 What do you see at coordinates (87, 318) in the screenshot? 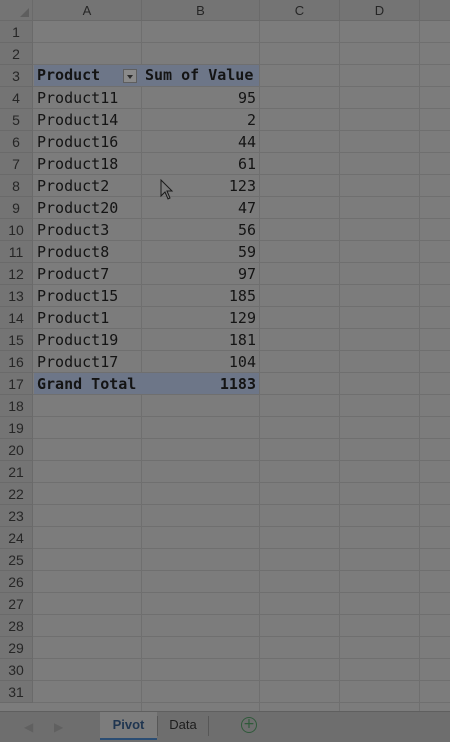
I see `pivot-row-product: Product1` at bounding box center [87, 318].